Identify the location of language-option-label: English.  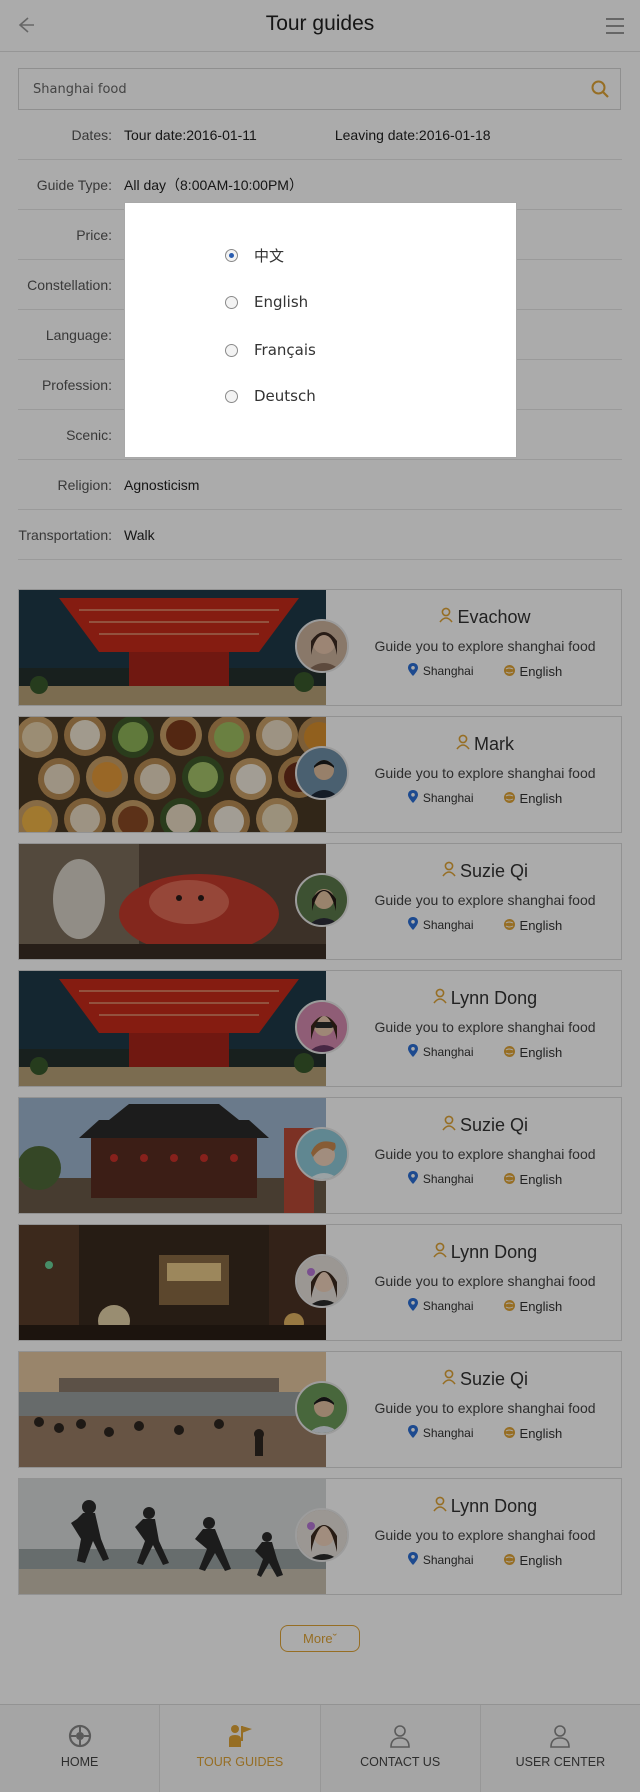
(281, 302).